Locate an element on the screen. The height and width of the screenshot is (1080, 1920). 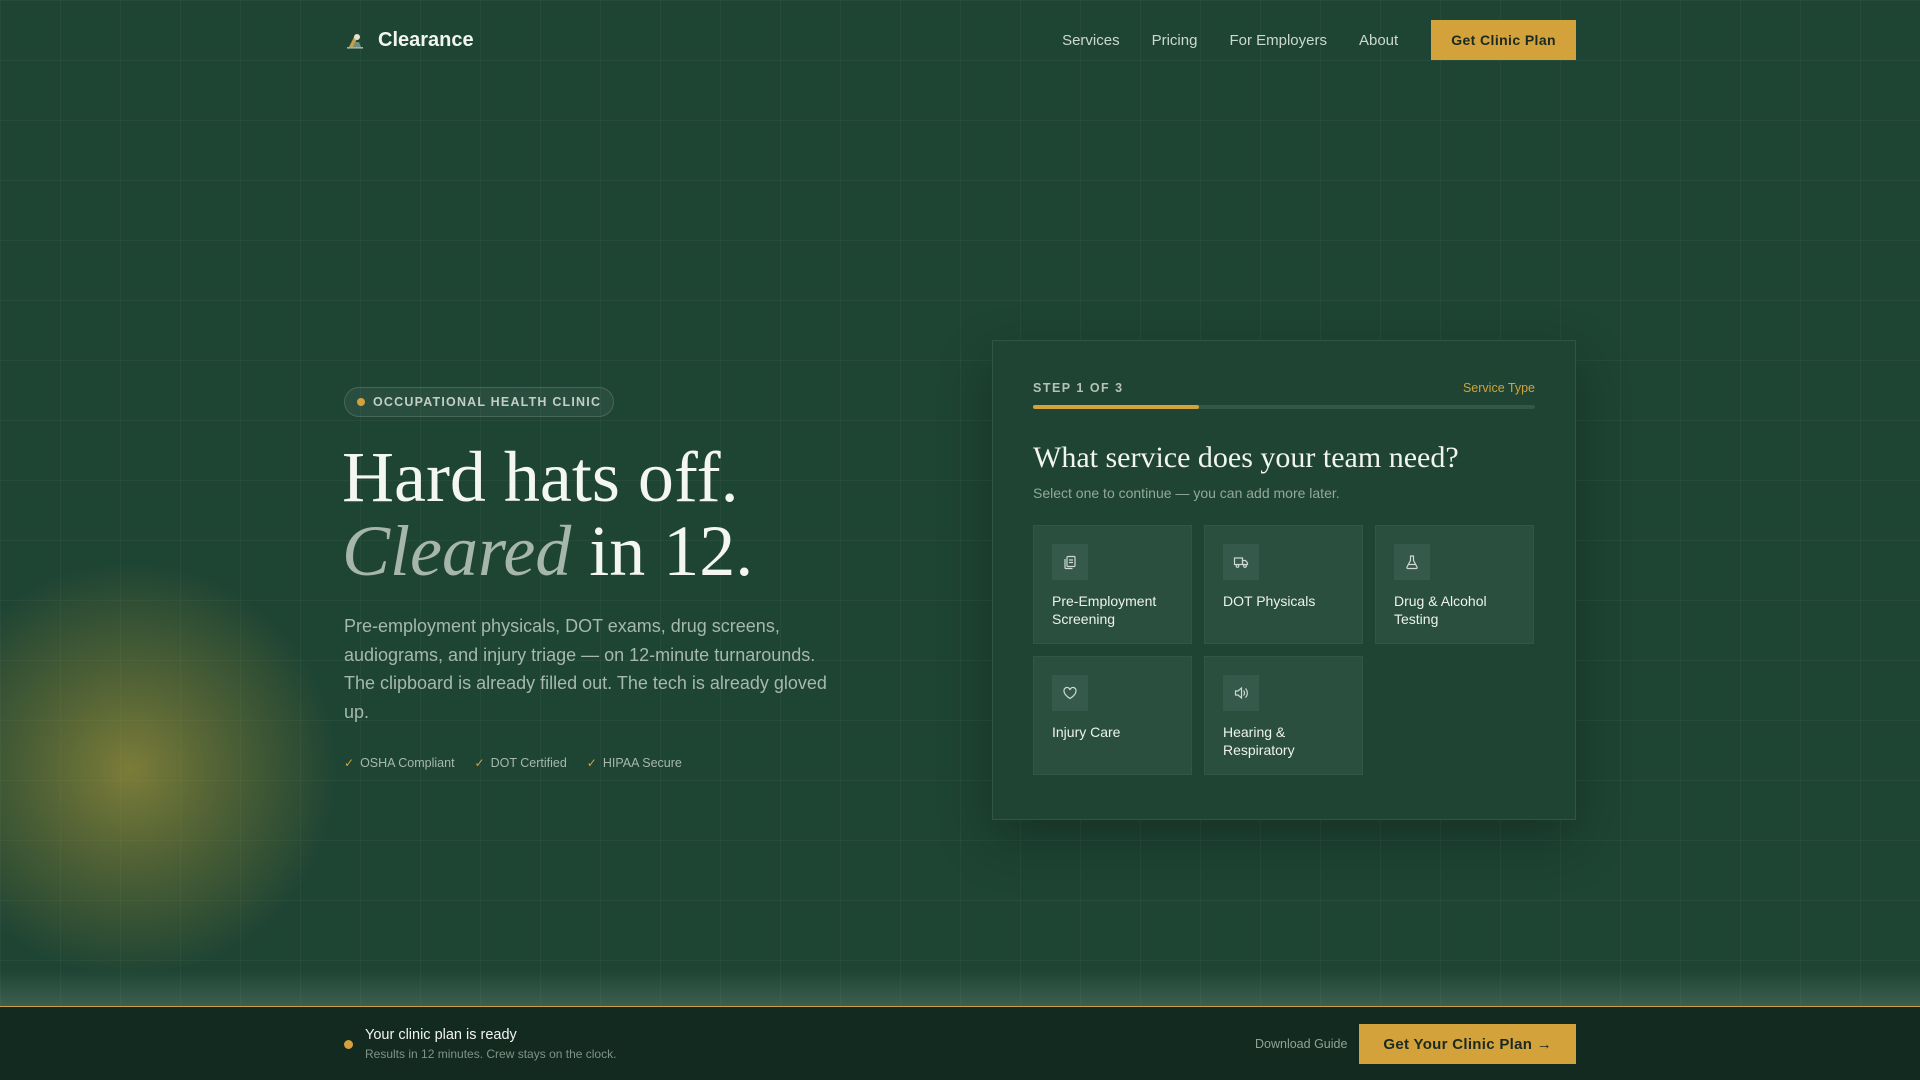
truck-icon is located at coordinates (1241, 562).